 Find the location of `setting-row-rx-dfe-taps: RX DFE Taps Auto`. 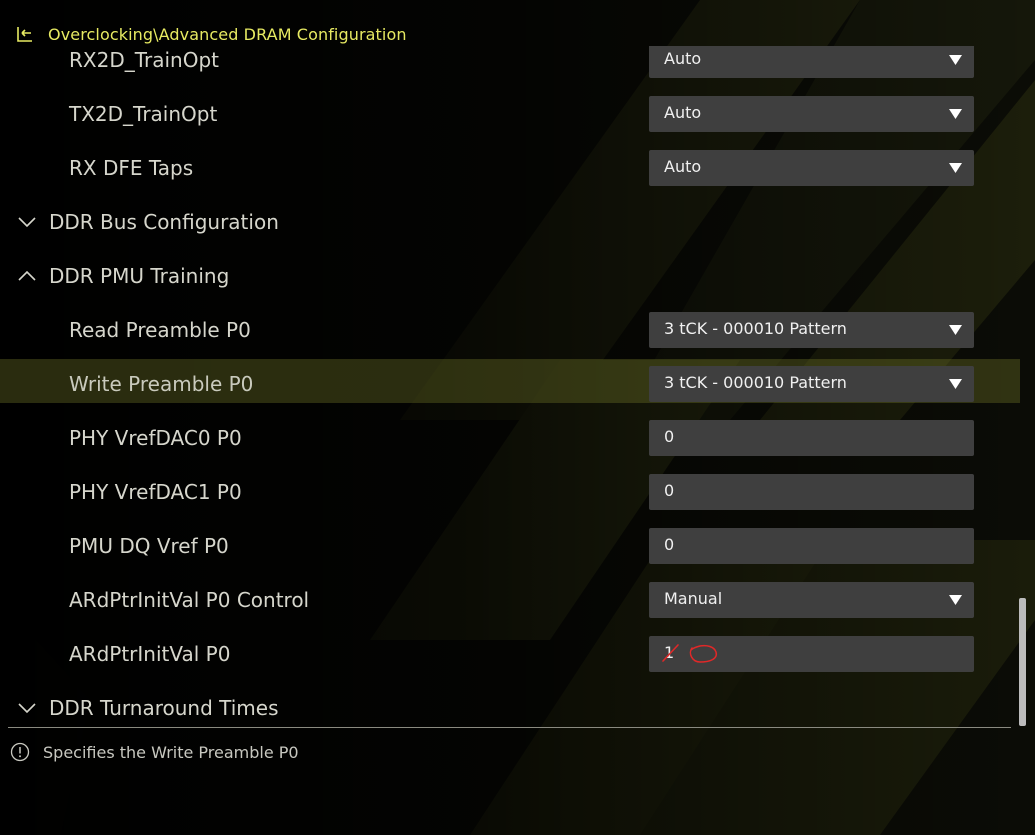

setting-row-rx-dfe-taps: RX DFE Taps Auto is located at coordinates (510, 168).